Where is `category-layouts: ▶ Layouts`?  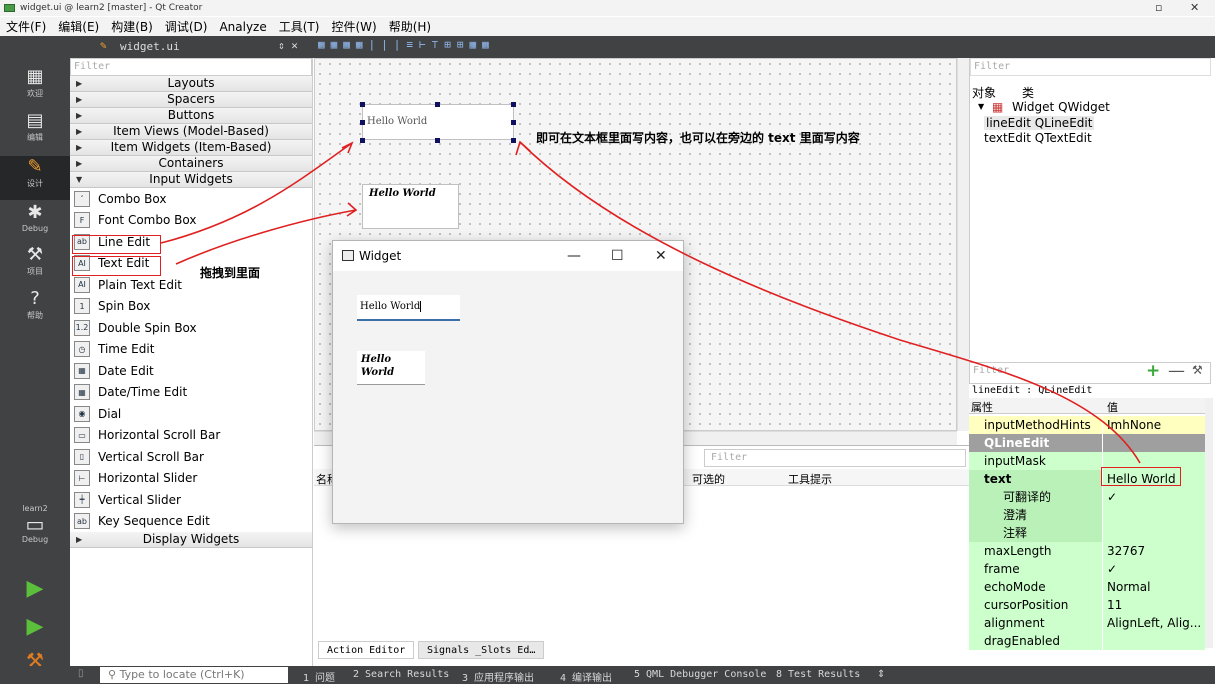
category-layouts: ▶ Layouts is located at coordinates (191, 84).